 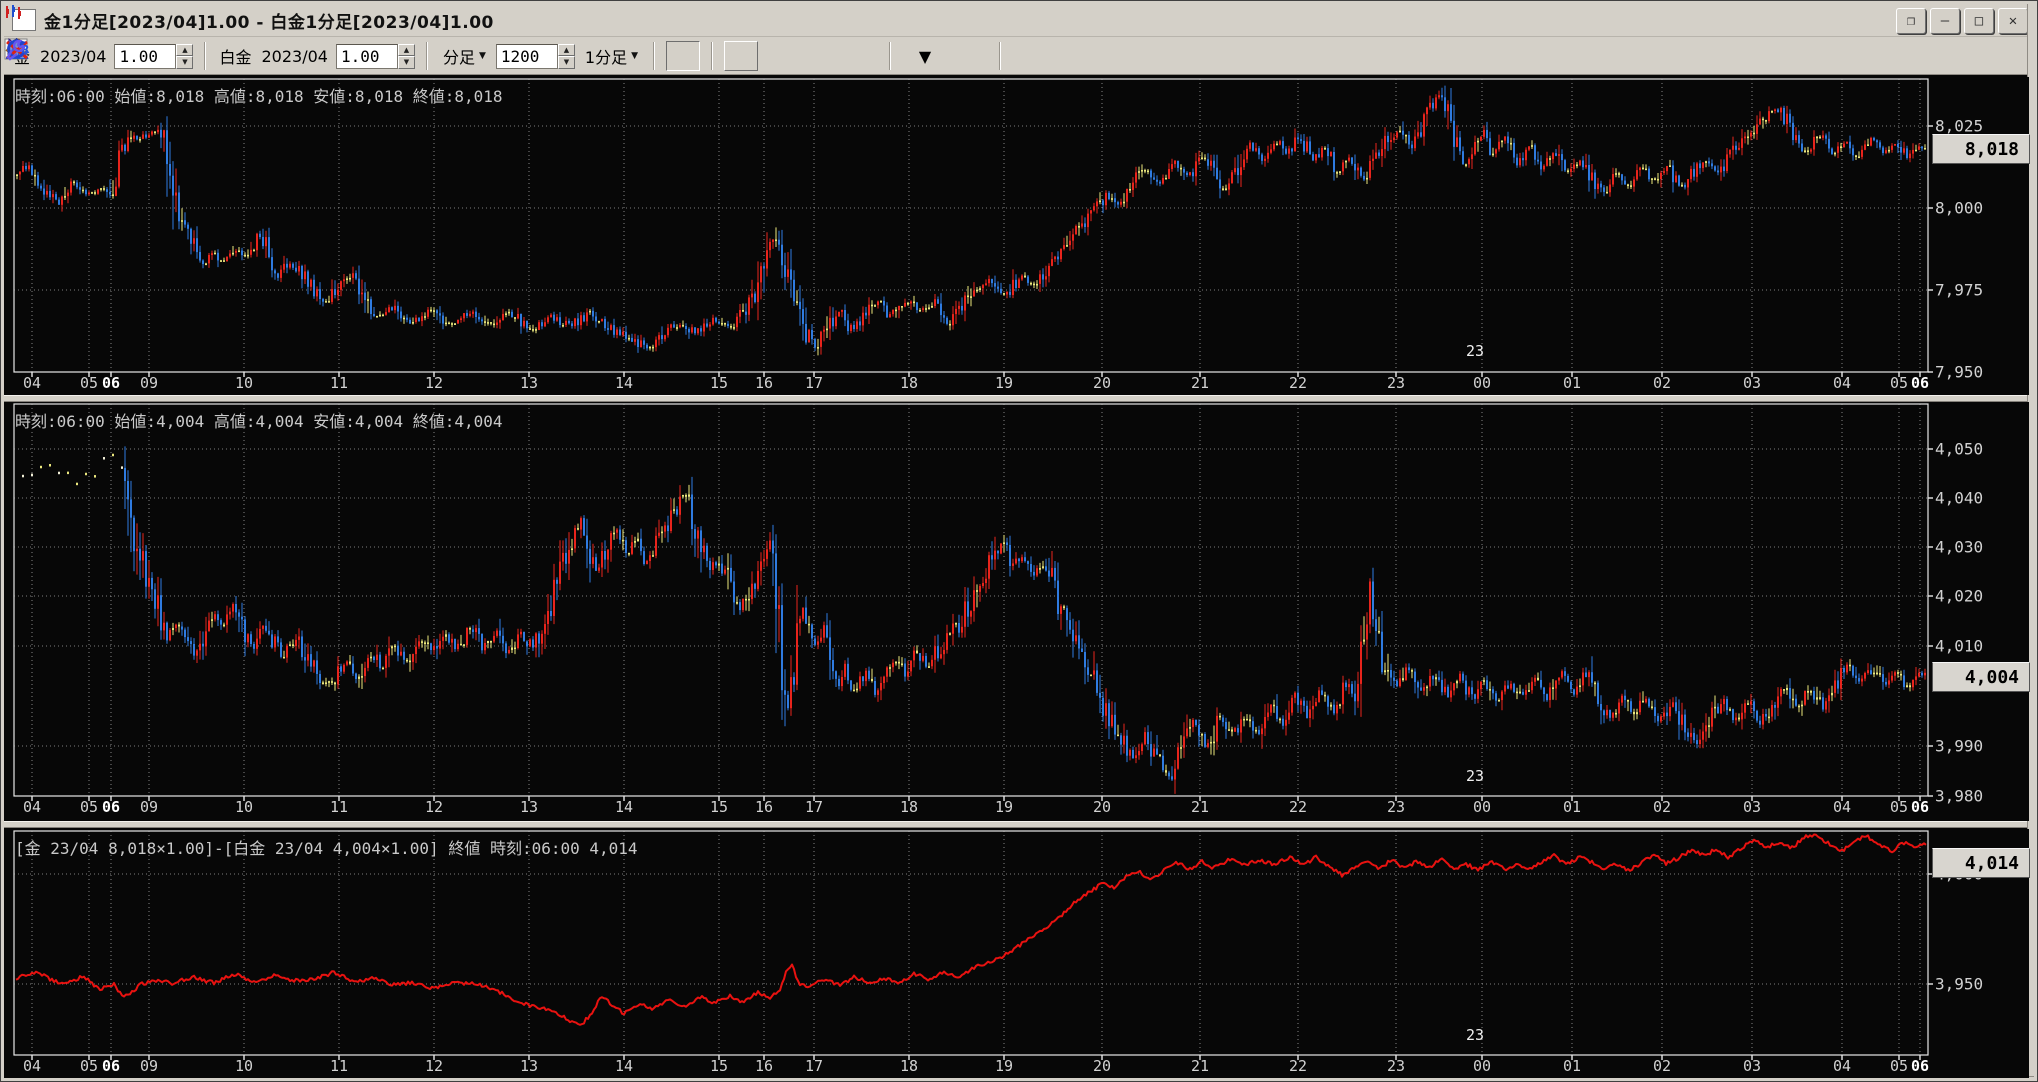 I want to click on cascade-windows-button: ❐, so click(x=1911, y=21).